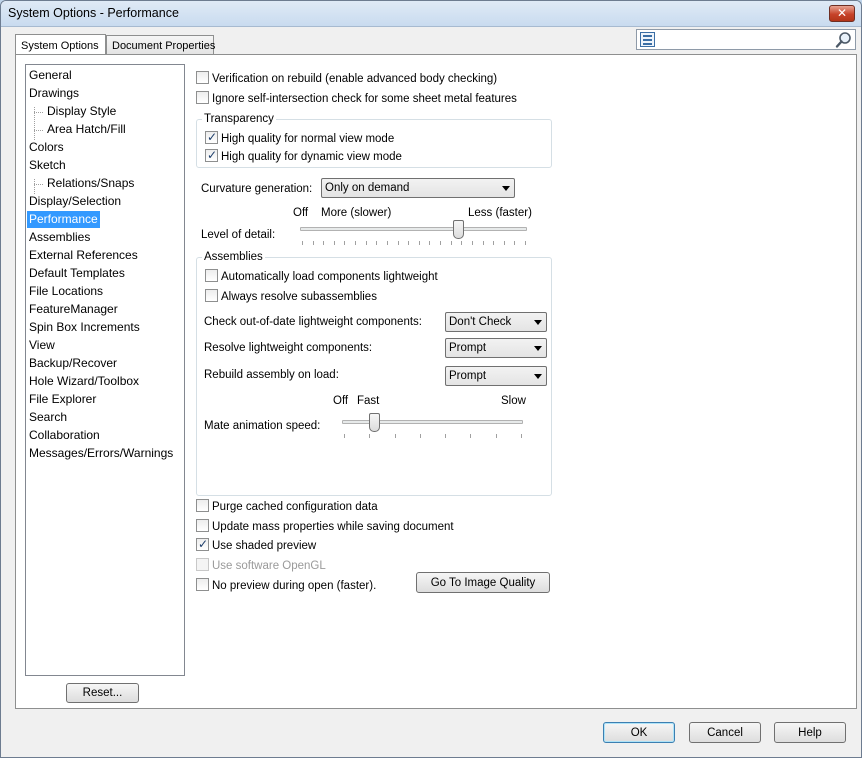 This screenshot has height=758, width=862. What do you see at coordinates (101, 453) in the screenshot?
I see `tree-item-messages-errors-warnings: Messages/Errors/Warnings` at bounding box center [101, 453].